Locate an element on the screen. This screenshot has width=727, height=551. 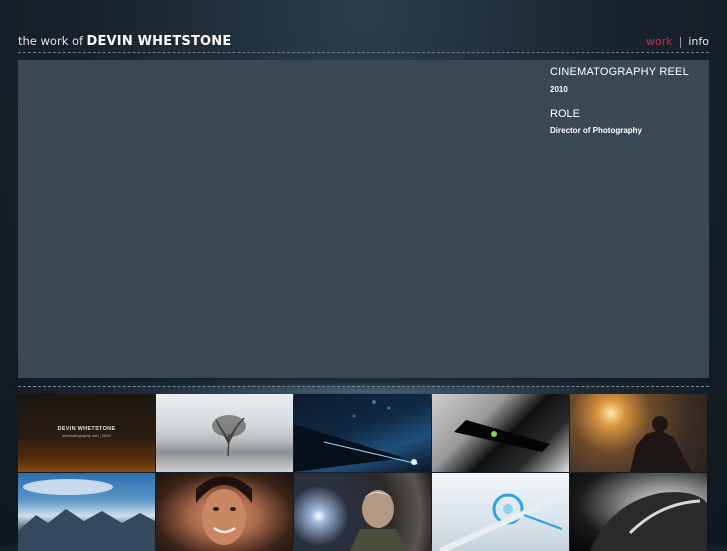
tree-image is located at coordinates (229, 436).